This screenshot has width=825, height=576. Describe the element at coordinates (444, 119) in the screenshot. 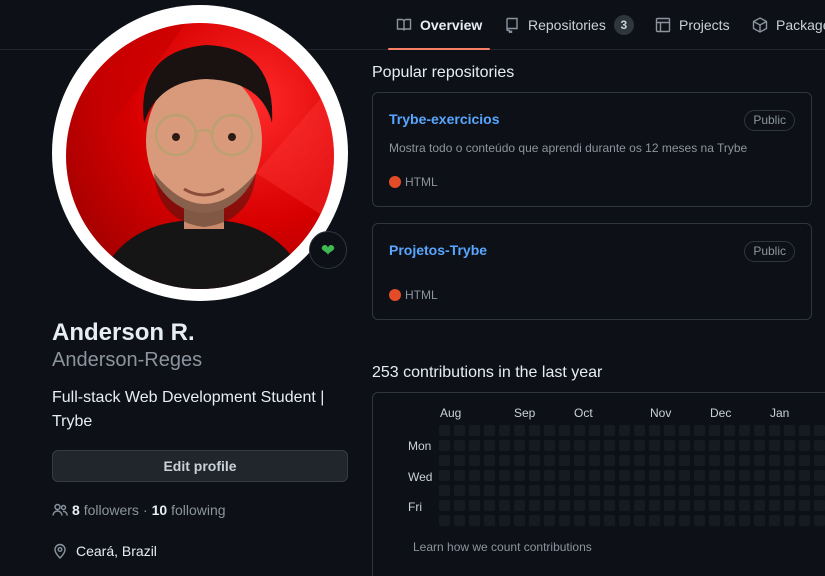

I see `repo-link: Trybe-exercicios` at that location.